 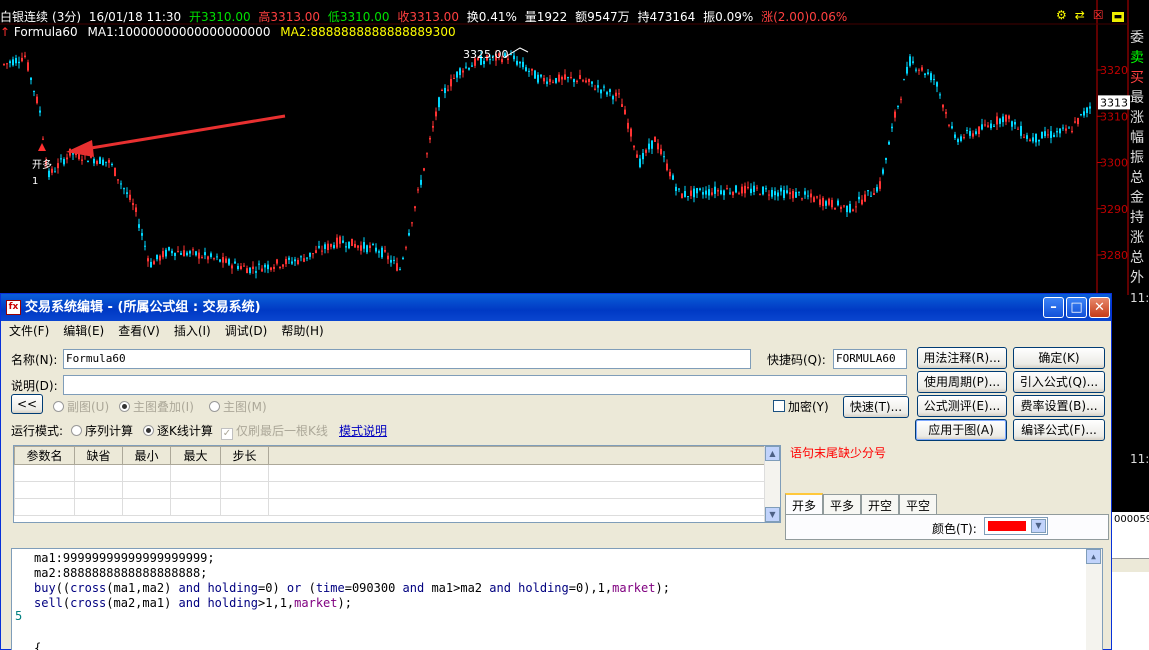 I want to click on chart-mode-sub: 副图(U), so click(x=81, y=406).